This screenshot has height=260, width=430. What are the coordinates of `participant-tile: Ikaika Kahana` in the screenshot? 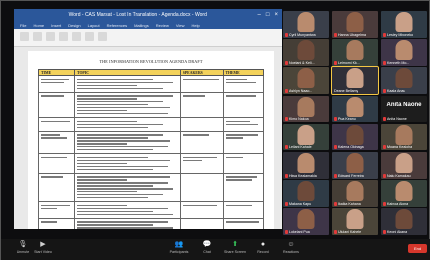 It's located at (355, 193).